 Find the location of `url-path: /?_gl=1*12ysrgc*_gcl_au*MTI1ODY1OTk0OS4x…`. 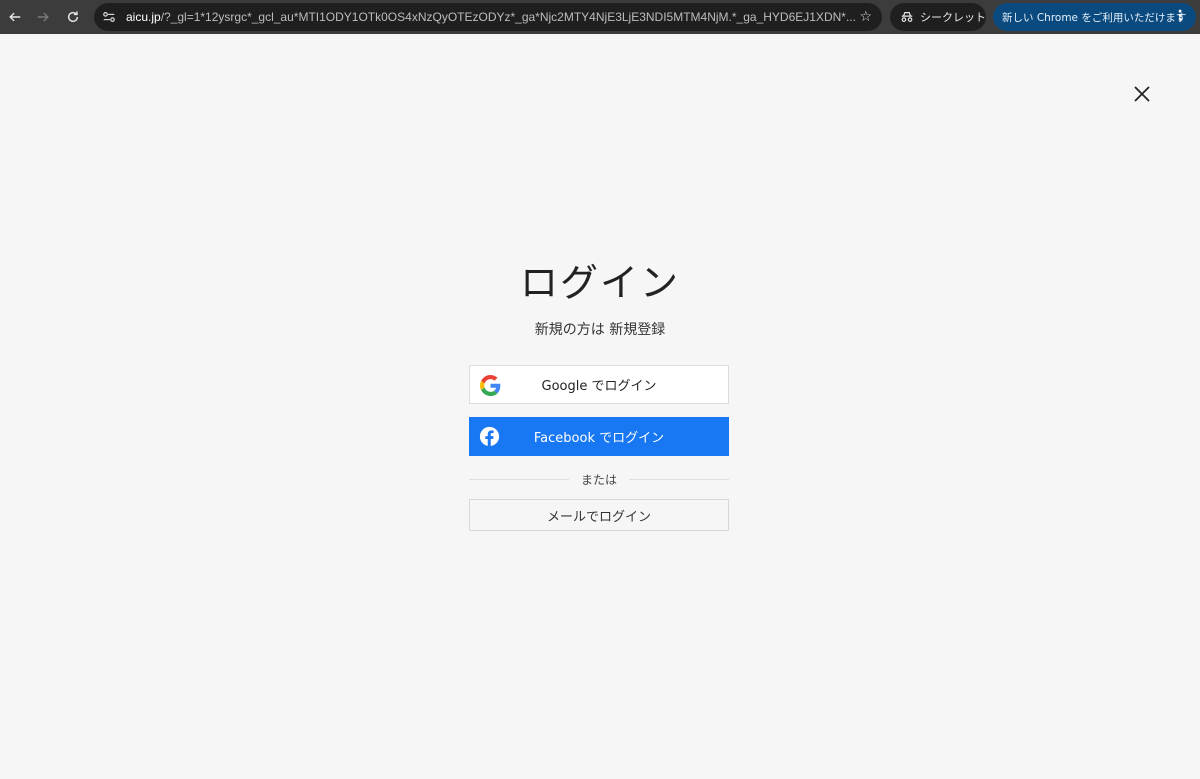

url-path: /?_gl=1*12ysrgc*_gcl_au*MTI1ODY1OTk0OS4x… is located at coordinates (508, 17).